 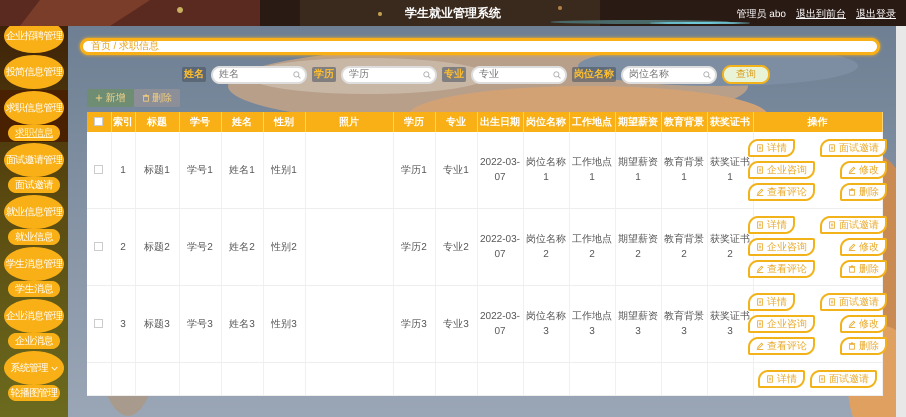 What do you see at coordinates (34, 341) in the screenshot?
I see `submenu-item: 企业消息` at bounding box center [34, 341].